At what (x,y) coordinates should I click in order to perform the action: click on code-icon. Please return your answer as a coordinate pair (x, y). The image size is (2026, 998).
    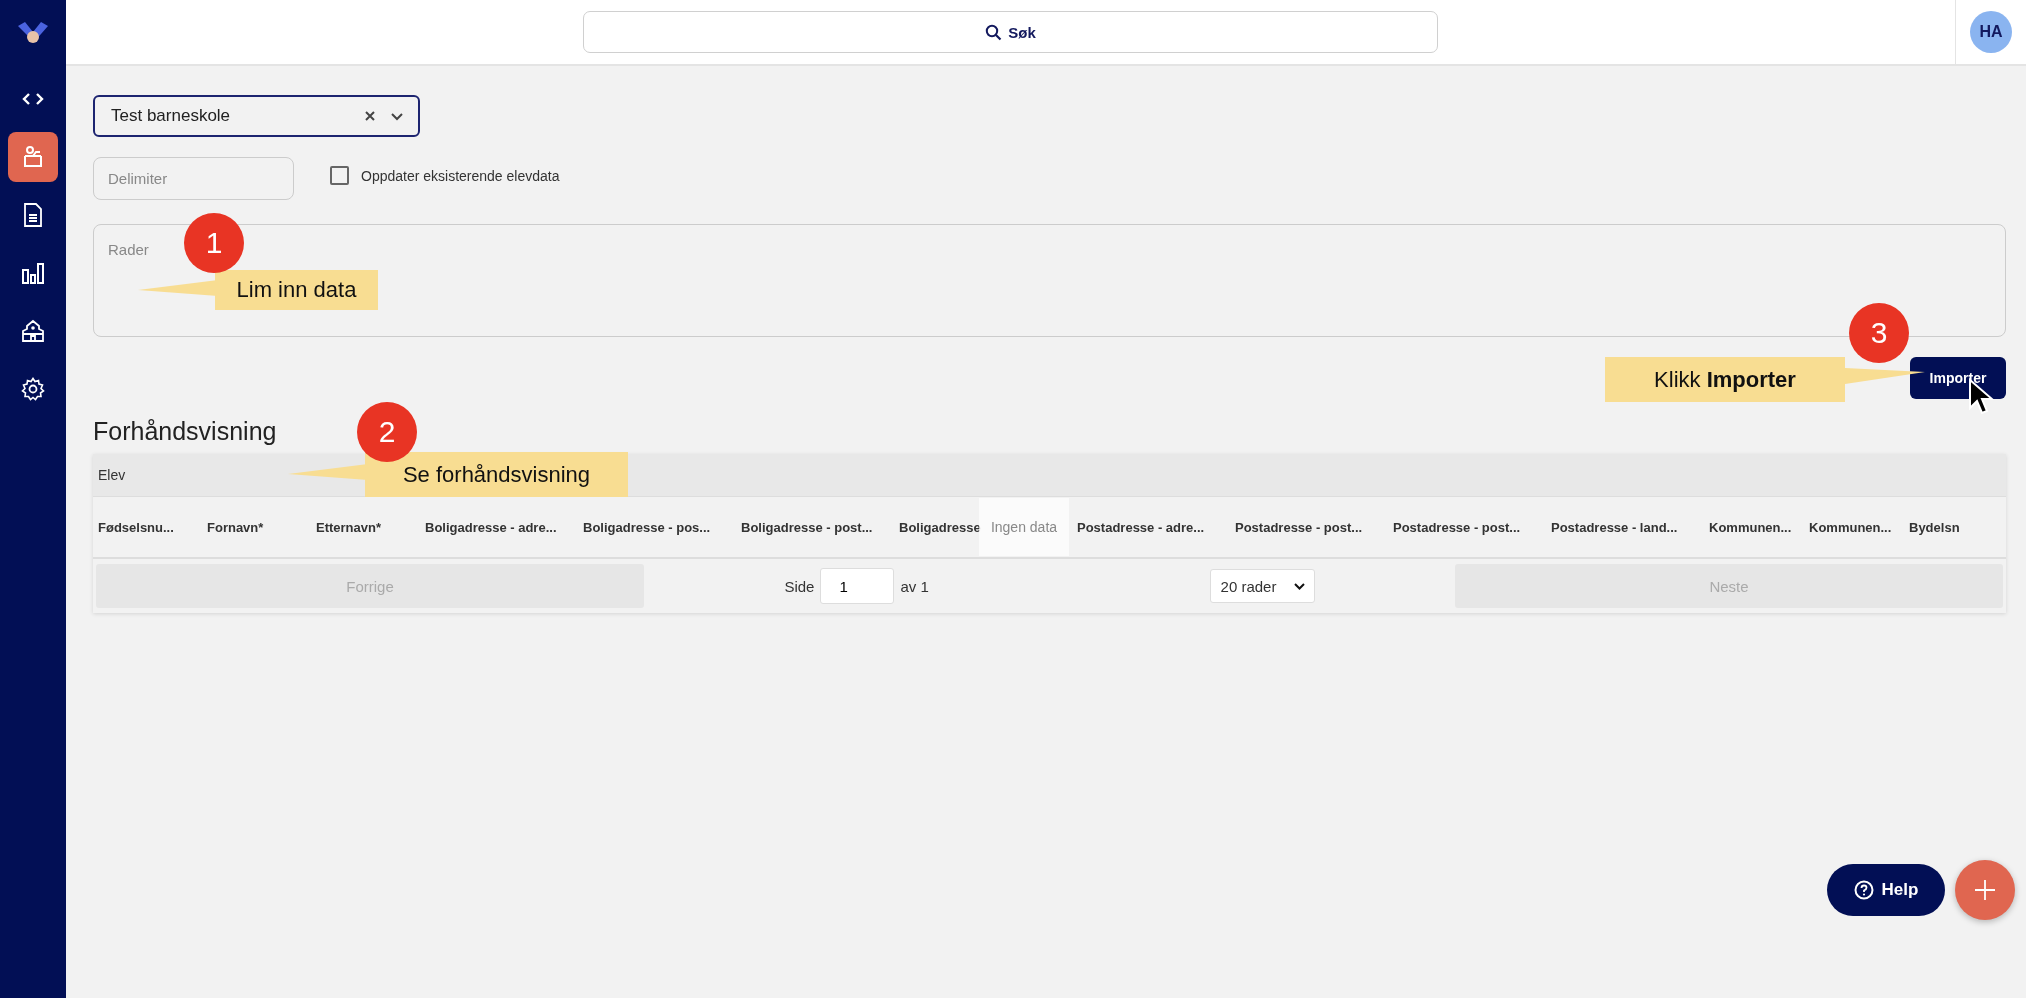
    Looking at the image, I should click on (33, 99).